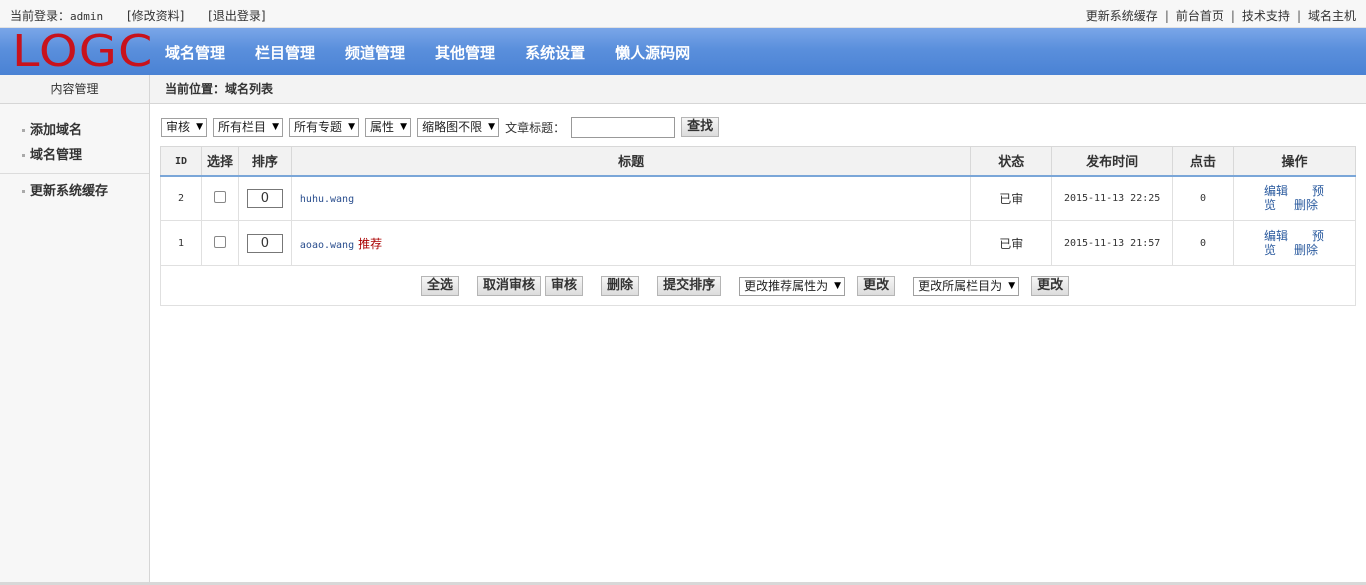 This screenshot has height=585, width=1366. I want to click on nav-other-management: 其他管理, so click(465, 51).